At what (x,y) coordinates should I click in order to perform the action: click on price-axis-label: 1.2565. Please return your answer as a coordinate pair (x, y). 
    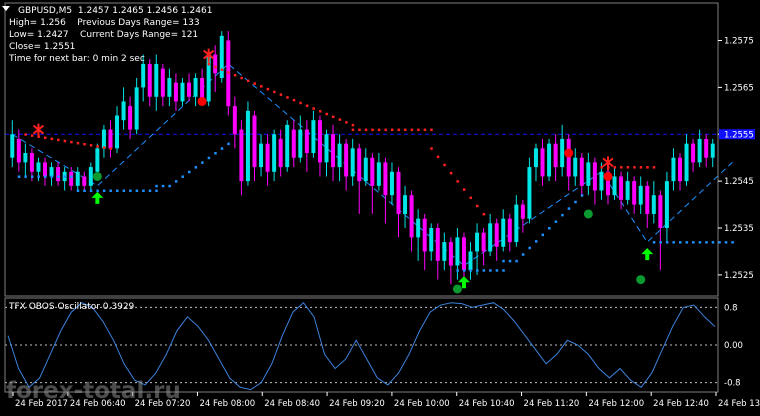
    Looking at the image, I should click on (739, 88).